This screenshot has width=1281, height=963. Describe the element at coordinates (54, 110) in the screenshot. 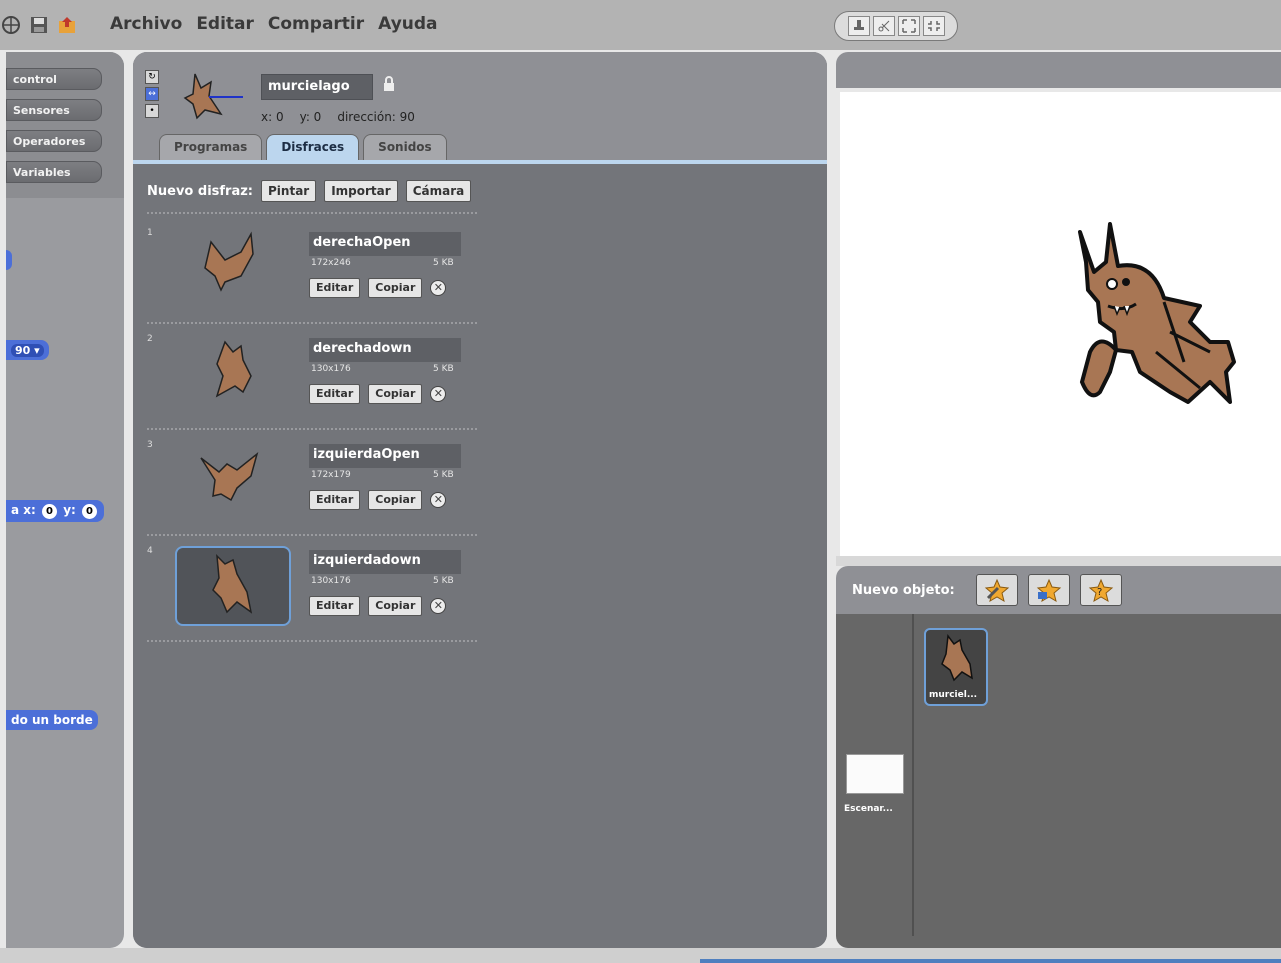

I see `category-sensing: Sensores` at that location.